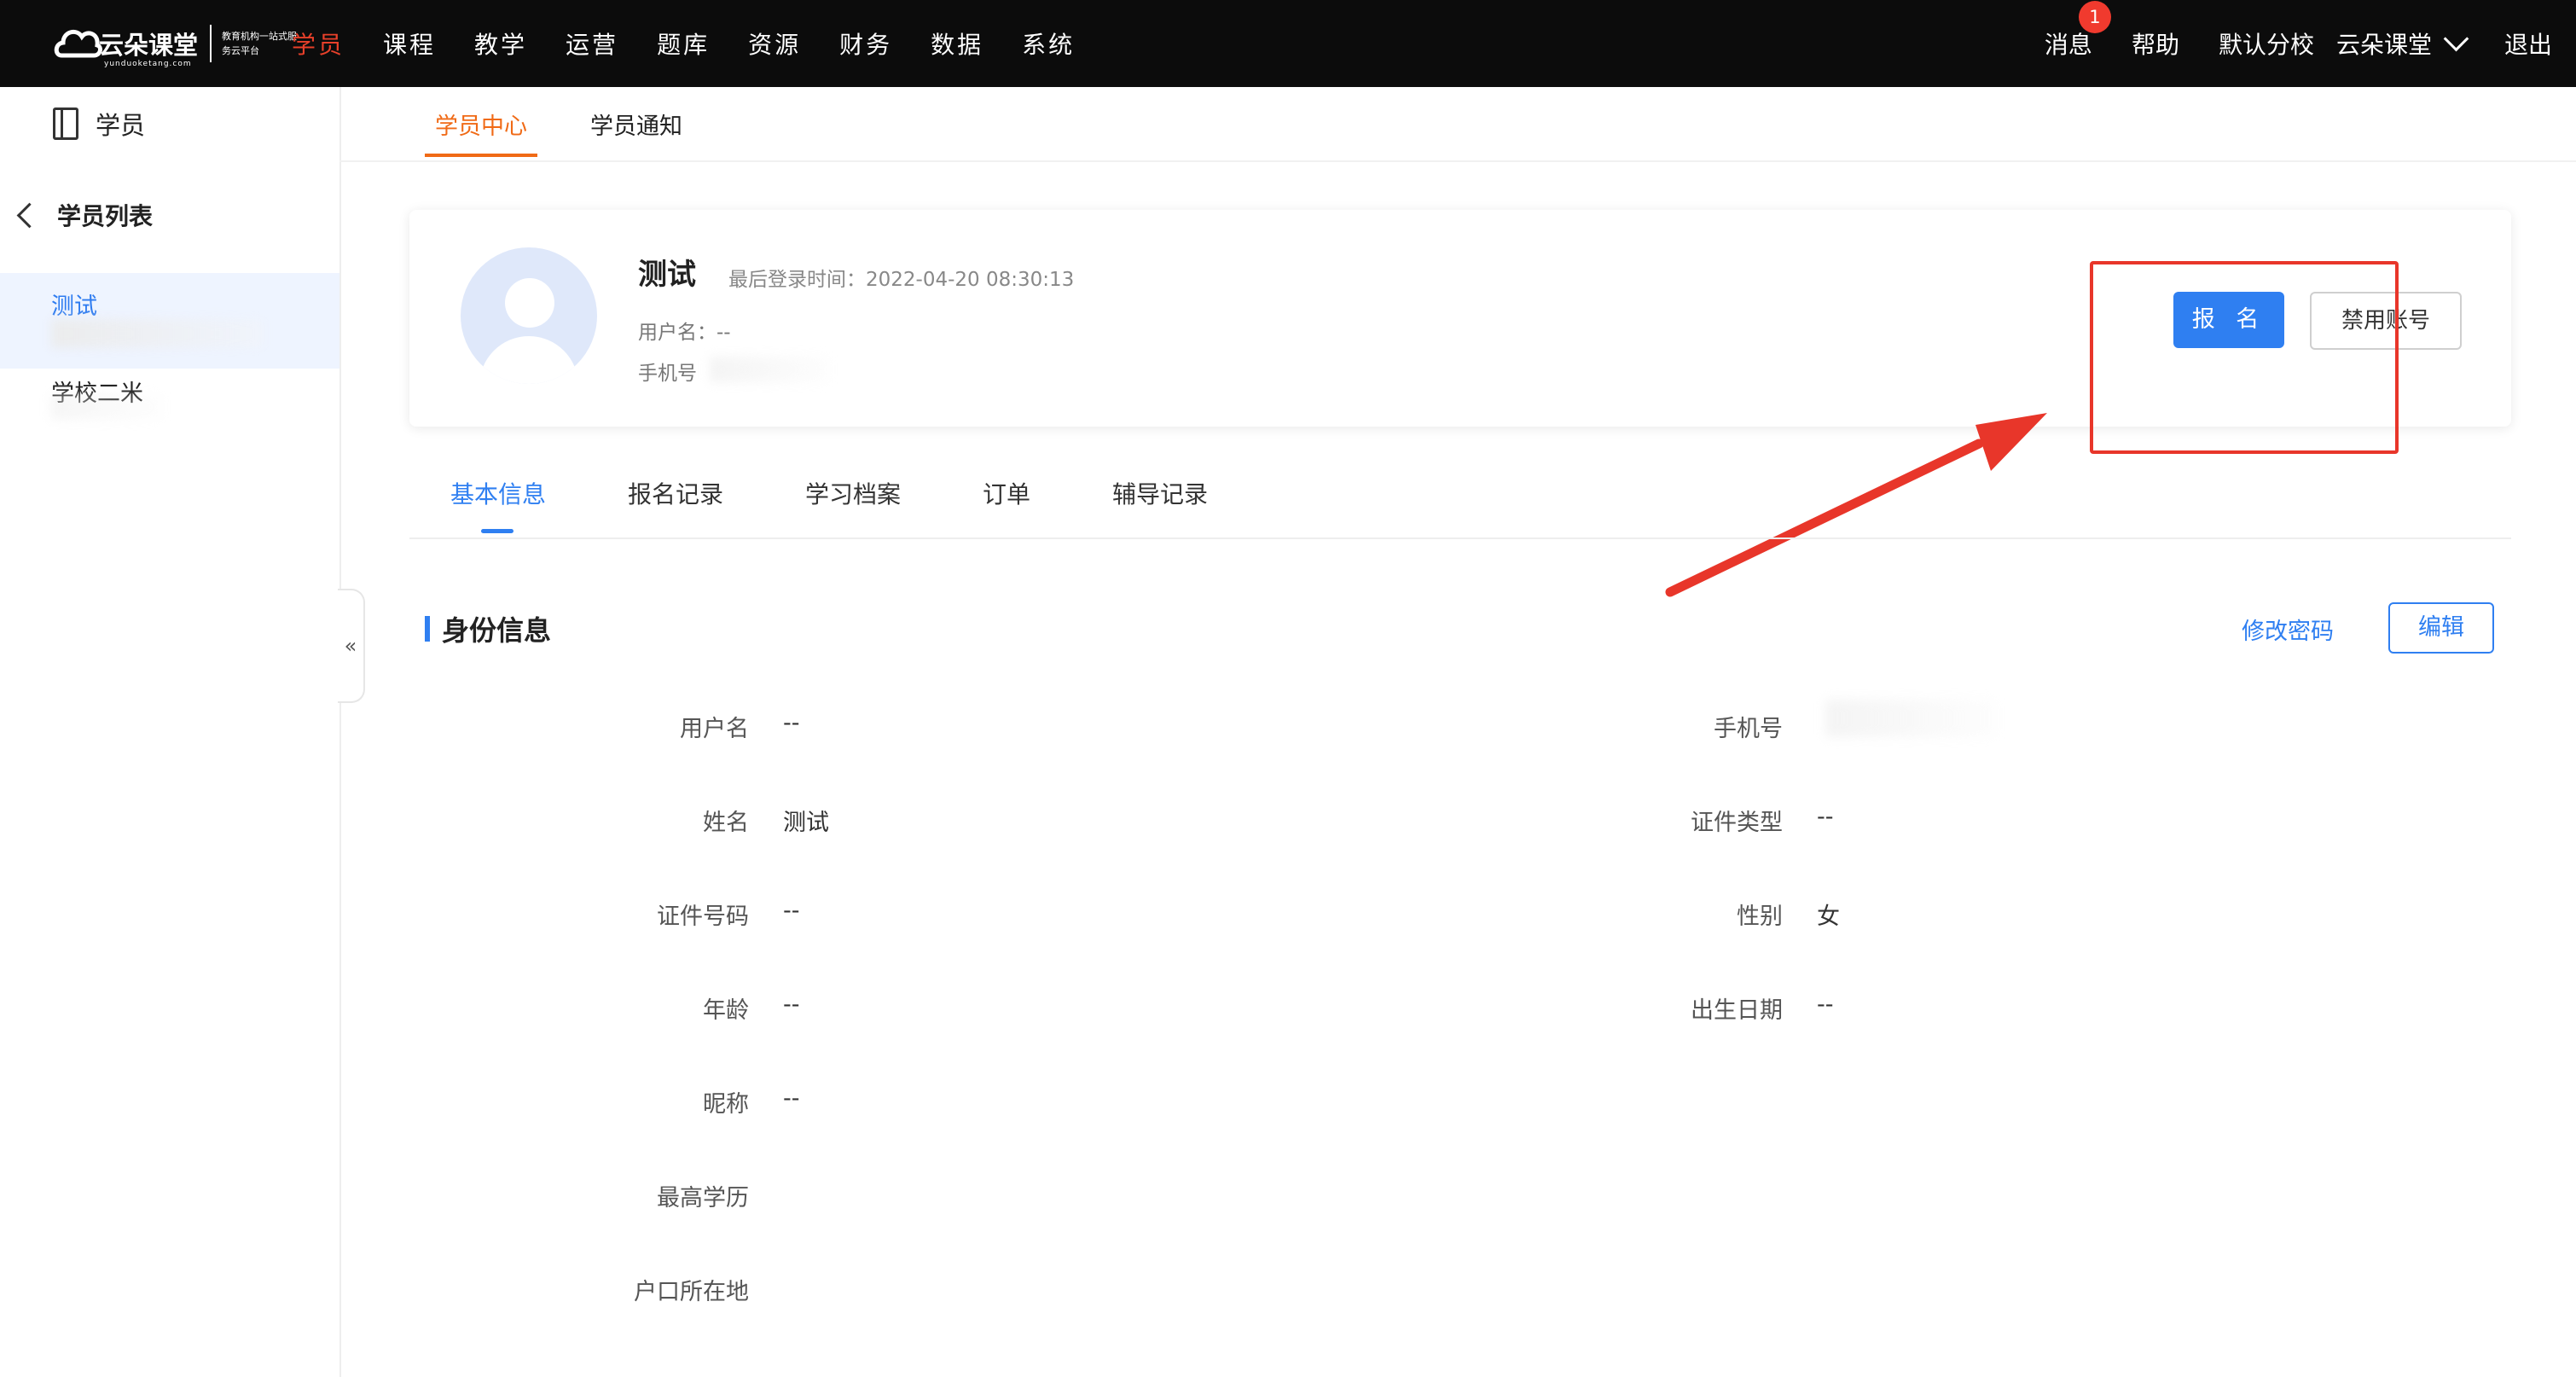 The width and height of the screenshot is (2576, 1377). Describe the element at coordinates (148, 64) in the screenshot. I see `logo-domain: yunduoketang.com` at that location.